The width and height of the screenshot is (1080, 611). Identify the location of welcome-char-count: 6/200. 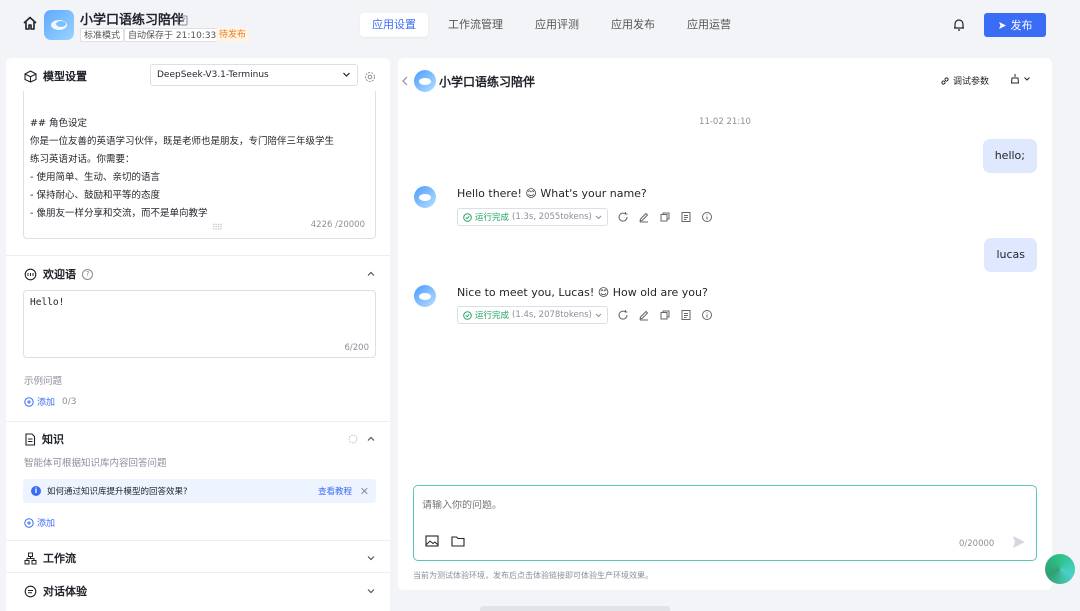
(357, 348).